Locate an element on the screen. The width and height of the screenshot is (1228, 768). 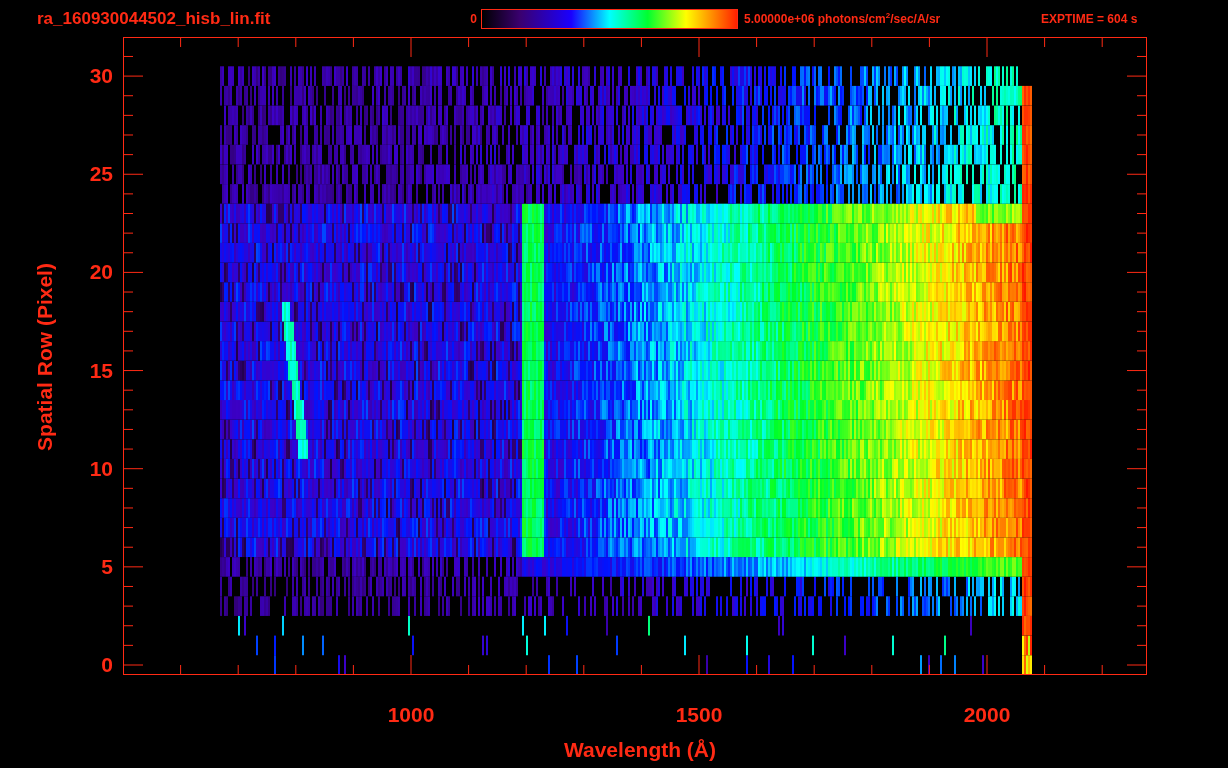
x-tick-label: 1500 is located at coordinates (699, 714).